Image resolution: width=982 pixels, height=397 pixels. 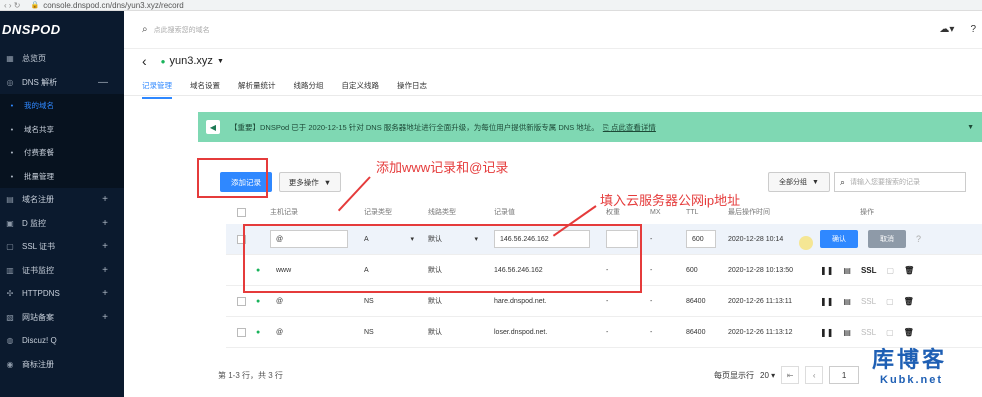 I want to click on time-value: 2020-12-26 11:13:12, so click(x=760, y=332).